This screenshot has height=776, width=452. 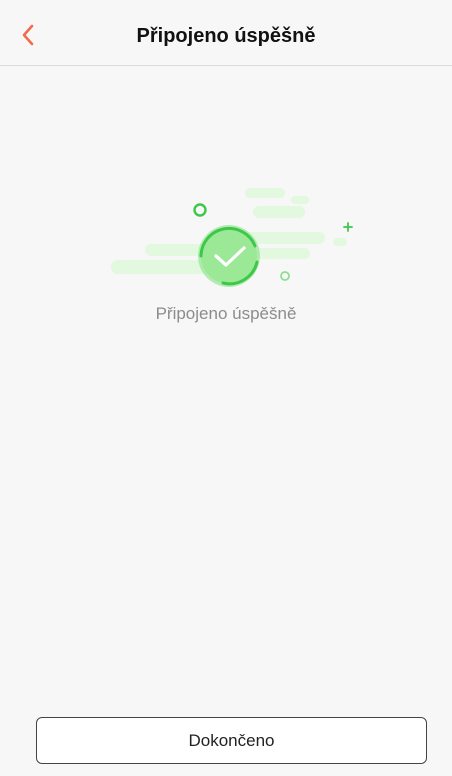 I want to click on success-check-icon, so click(x=229, y=256).